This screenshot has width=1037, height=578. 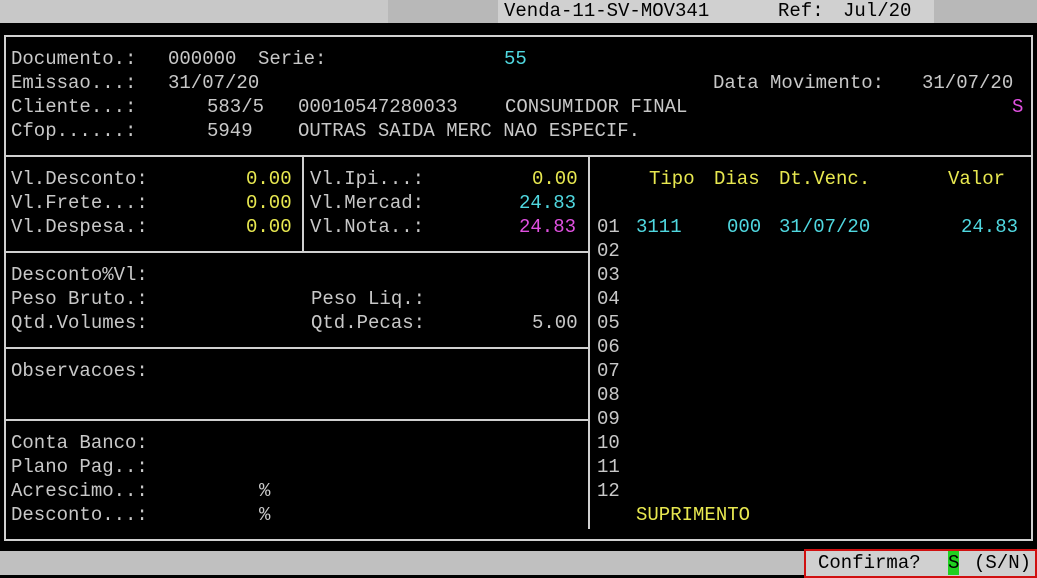 What do you see at coordinates (518, 156) in the screenshot?
I see `divider-header` at bounding box center [518, 156].